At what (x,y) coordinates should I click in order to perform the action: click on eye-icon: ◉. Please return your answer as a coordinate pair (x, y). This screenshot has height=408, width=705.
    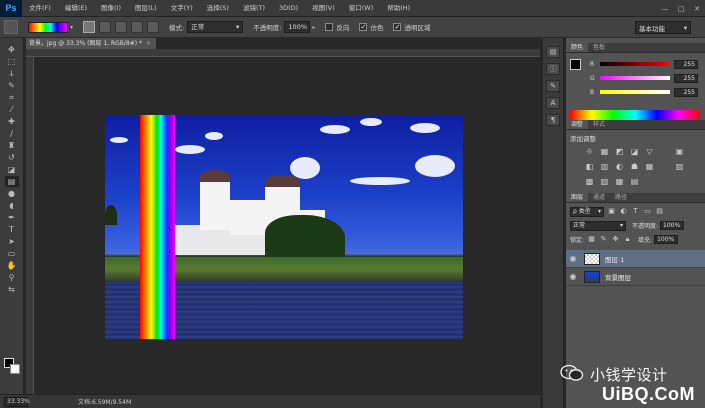
    Looking at the image, I should click on (573, 258).